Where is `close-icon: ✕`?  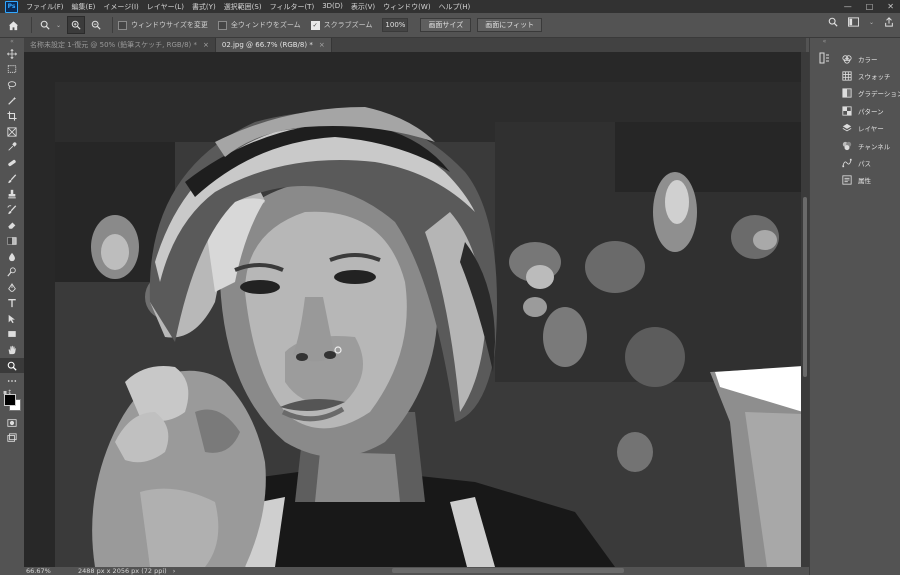
close-icon: ✕ is located at coordinates (890, 6).